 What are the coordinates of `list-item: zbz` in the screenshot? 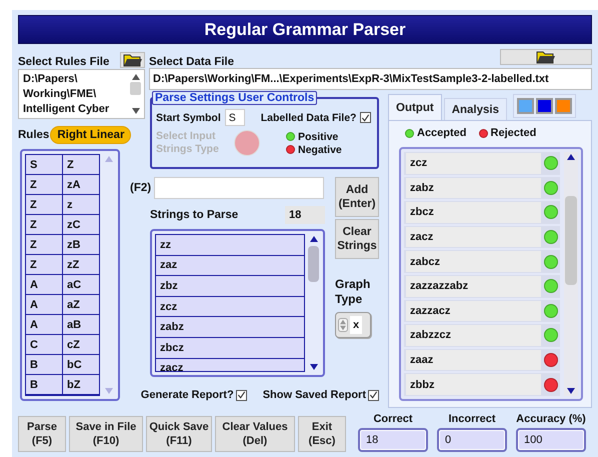 It's located at (230, 286).